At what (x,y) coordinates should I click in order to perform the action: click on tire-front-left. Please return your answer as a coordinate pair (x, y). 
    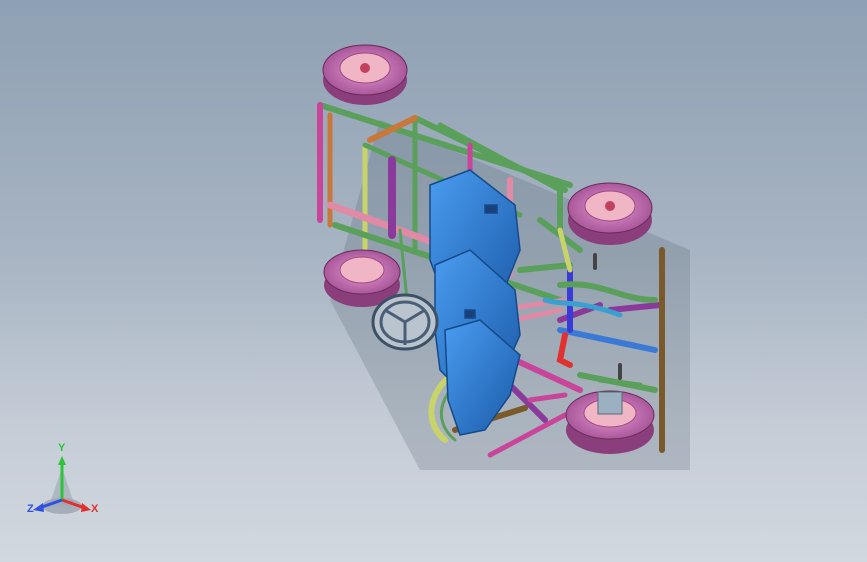
    Looking at the image, I should click on (365, 74).